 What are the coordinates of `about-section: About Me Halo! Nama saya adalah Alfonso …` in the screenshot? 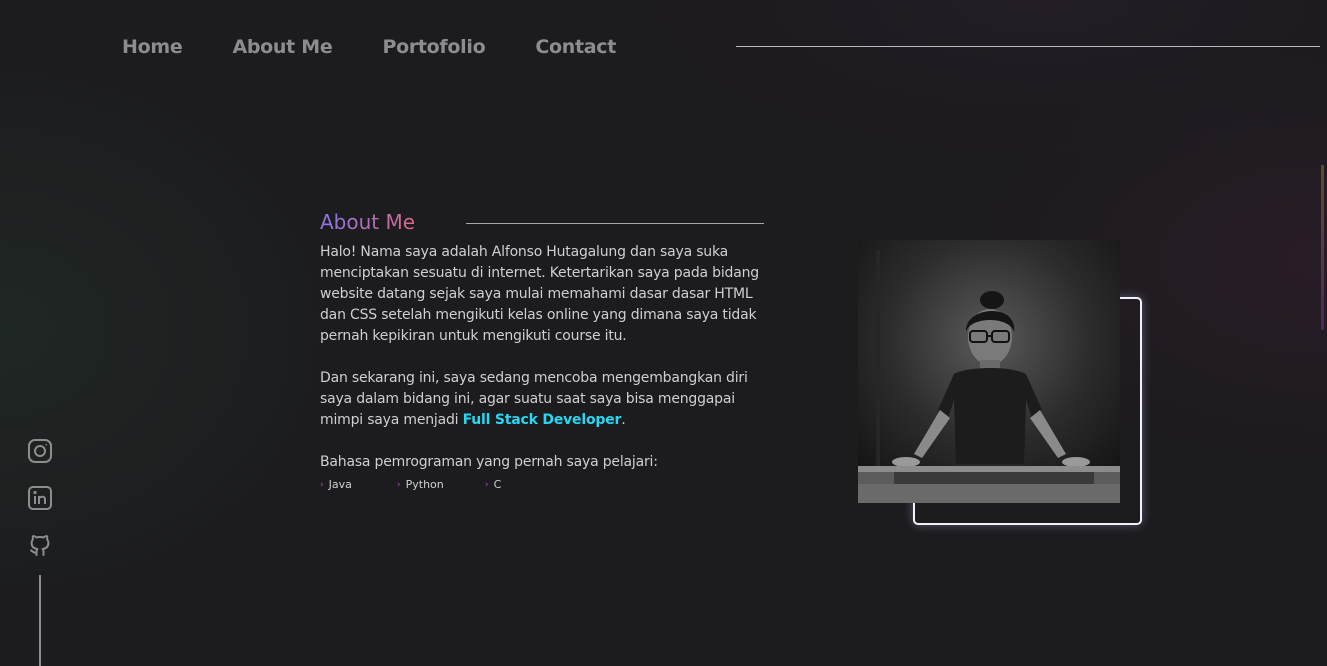 It's located at (547, 349).